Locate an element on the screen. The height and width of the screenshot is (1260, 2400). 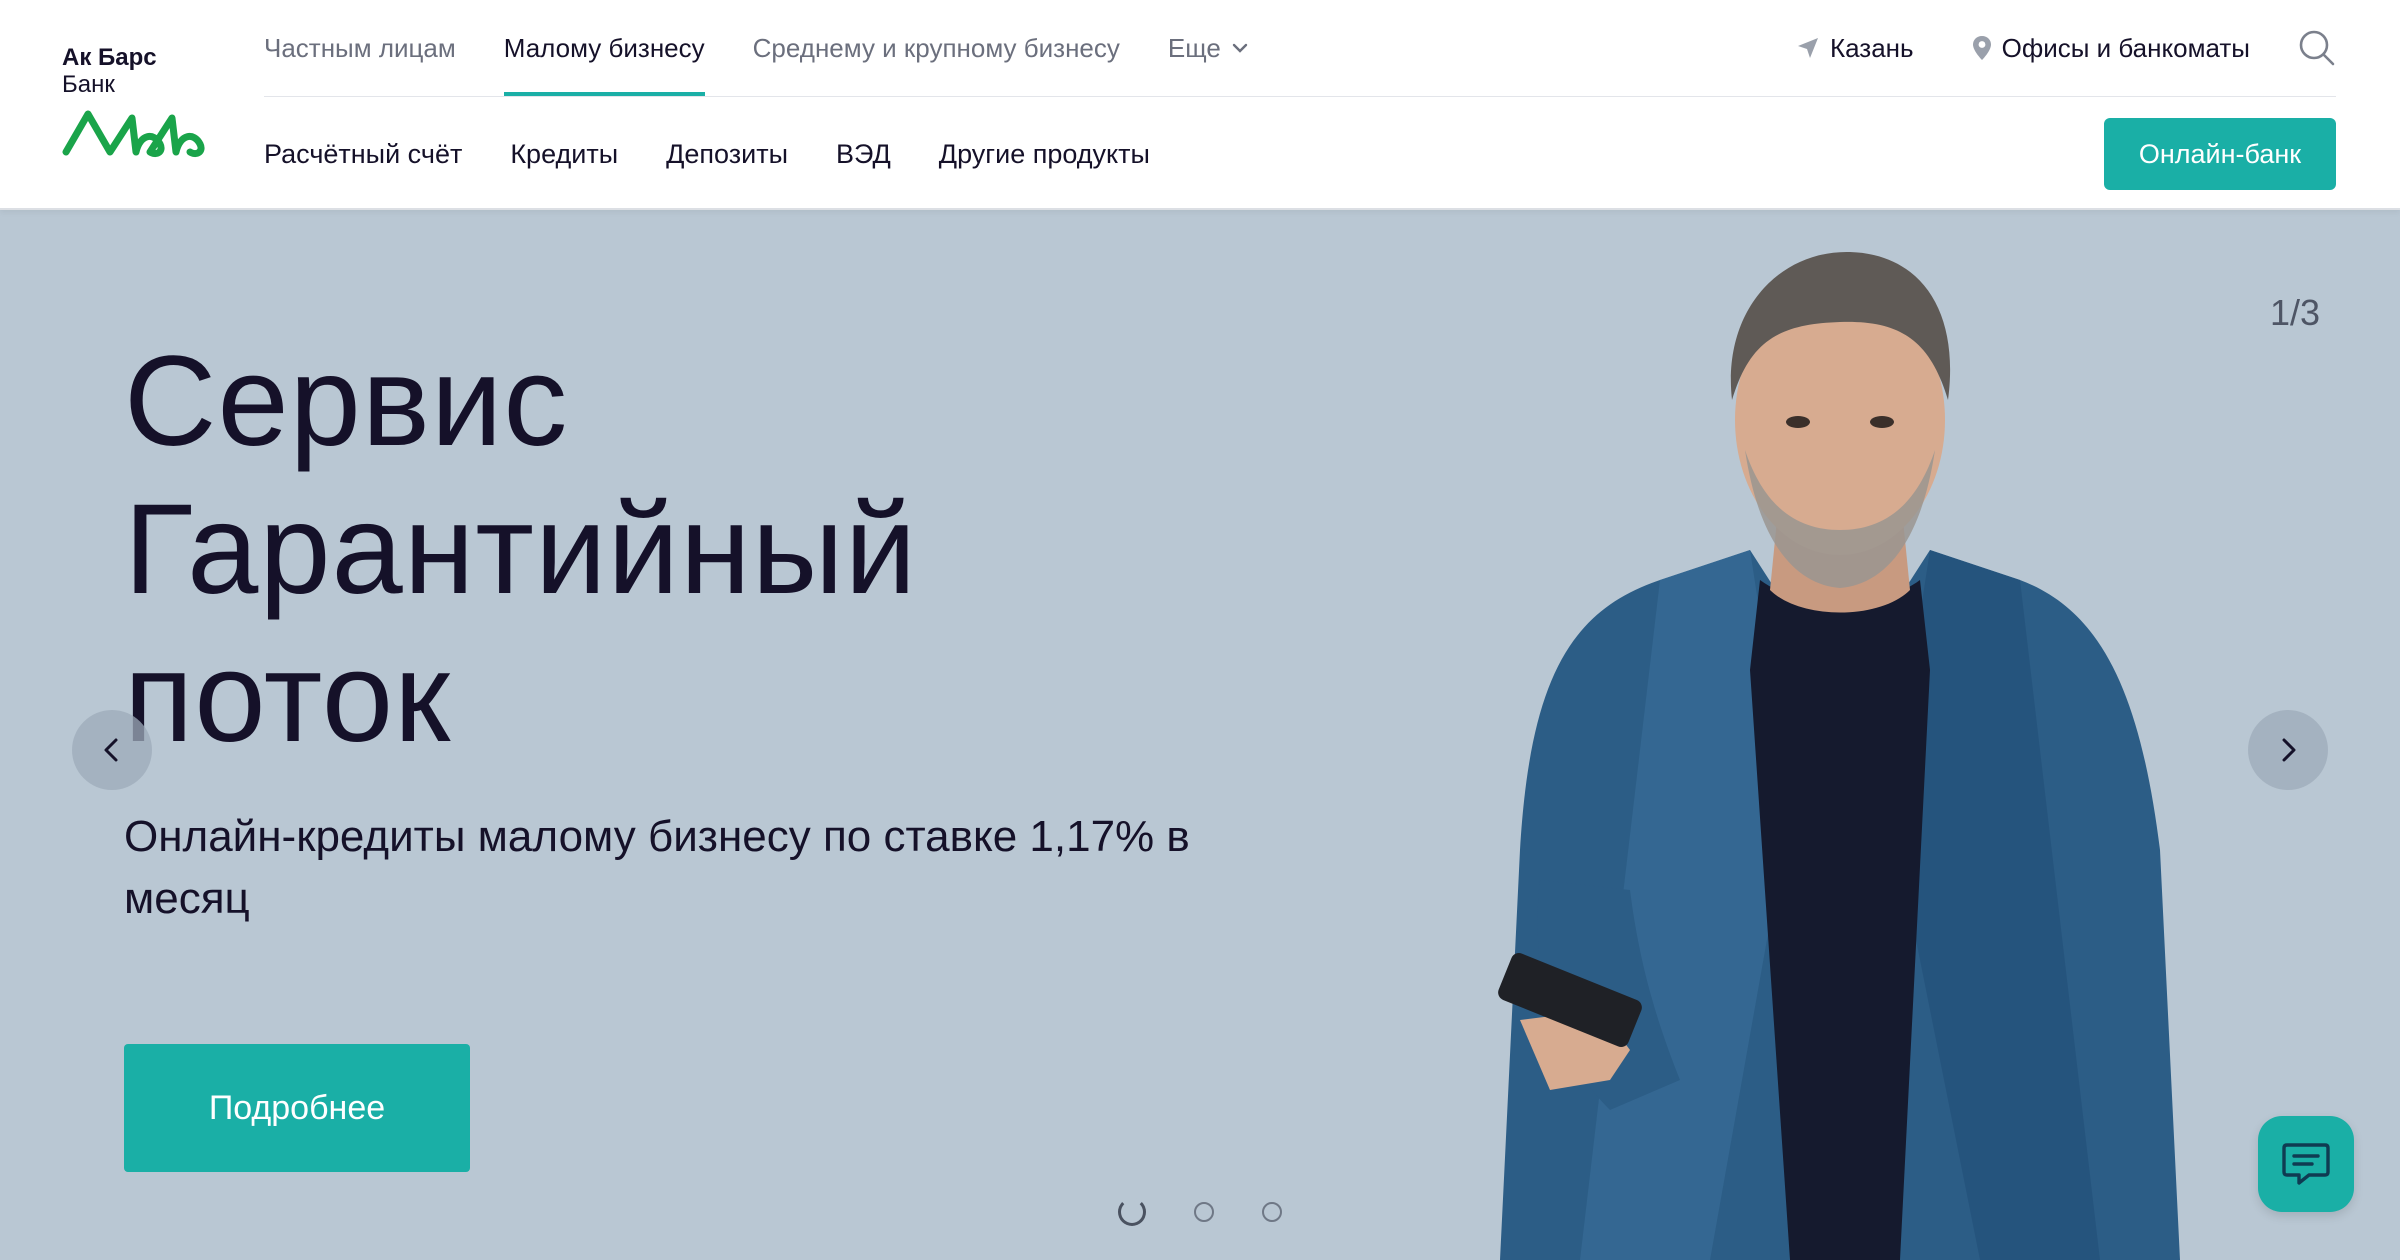
bank-logo: Ак Барс Банк is located at coordinates (142, 109).